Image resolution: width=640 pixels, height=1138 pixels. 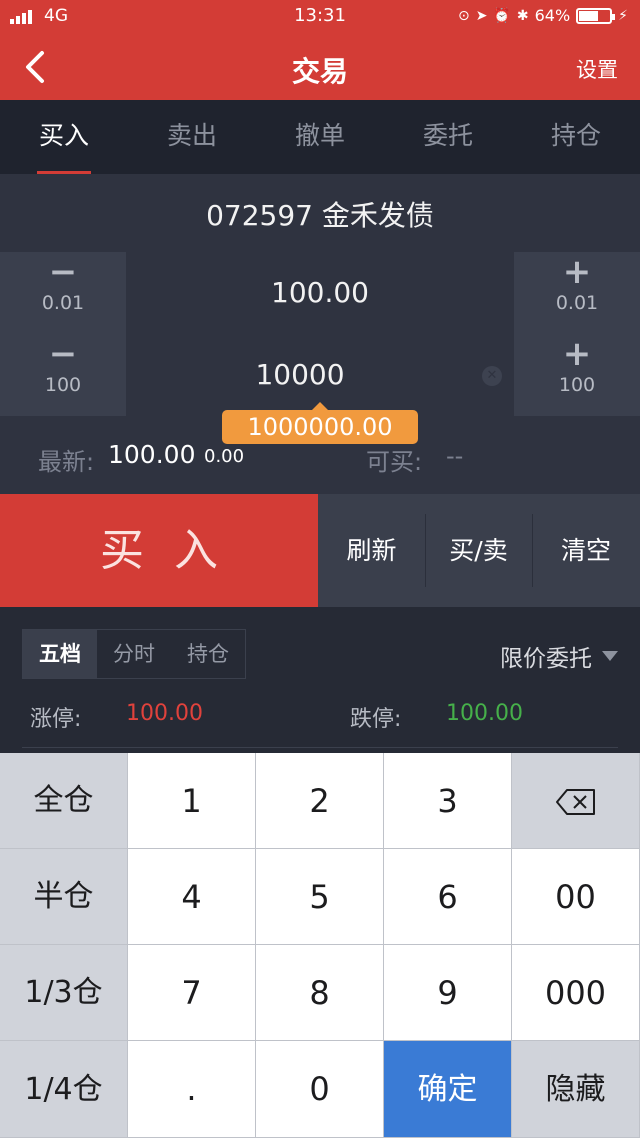 What do you see at coordinates (586, 550) in the screenshot?
I see `clear-button: 清空` at bounding box center [586, 550].